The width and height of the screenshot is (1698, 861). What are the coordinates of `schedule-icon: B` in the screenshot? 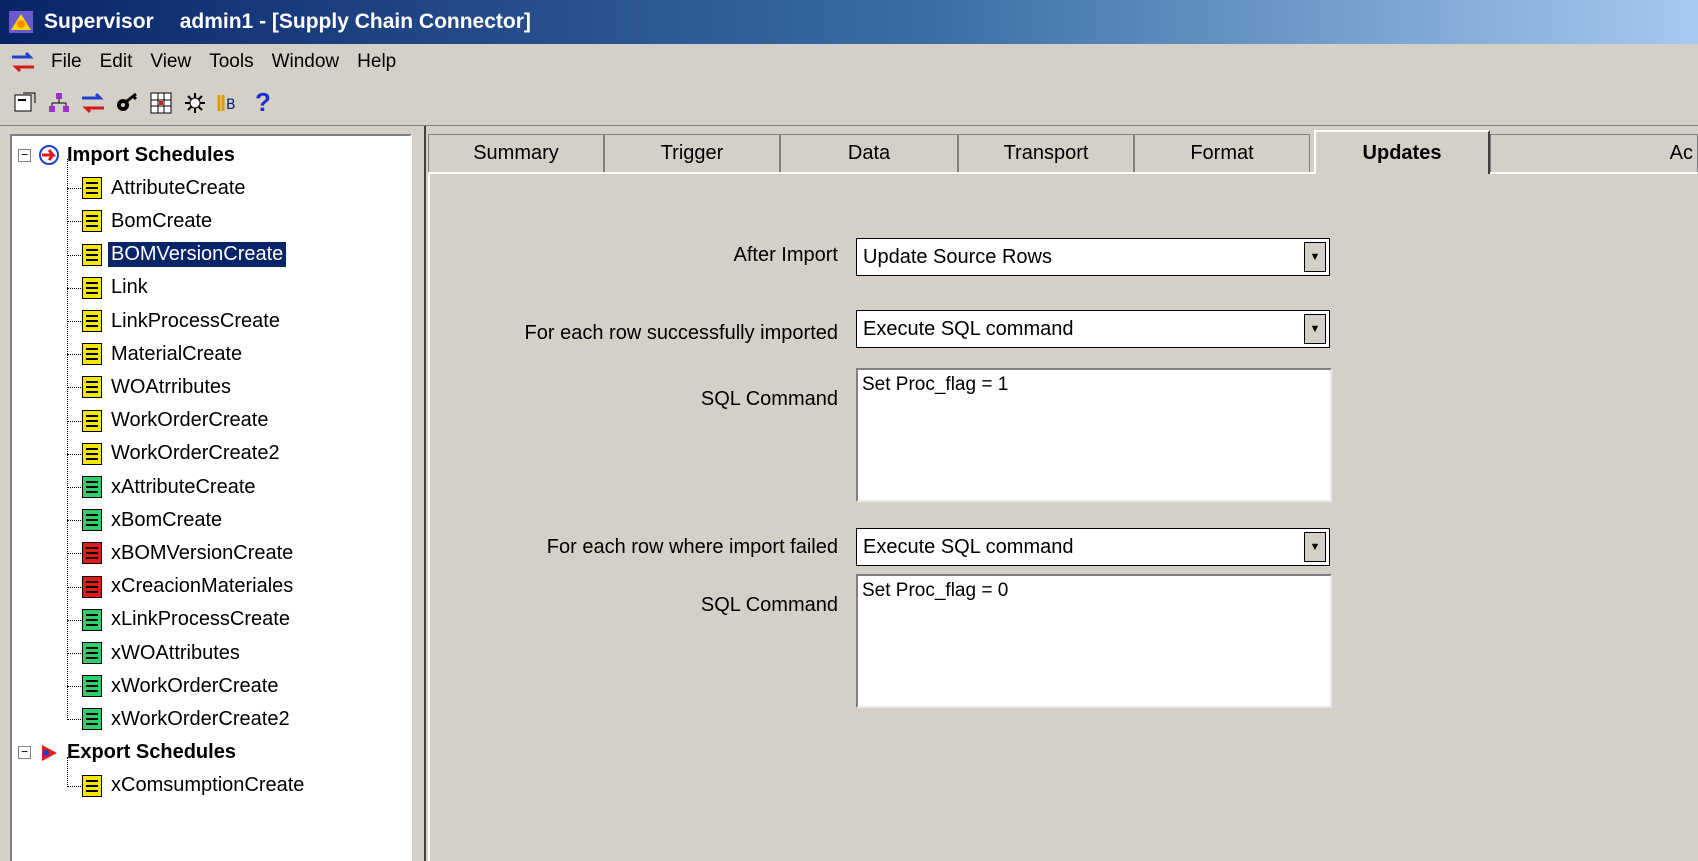 It's located at (229, 103).